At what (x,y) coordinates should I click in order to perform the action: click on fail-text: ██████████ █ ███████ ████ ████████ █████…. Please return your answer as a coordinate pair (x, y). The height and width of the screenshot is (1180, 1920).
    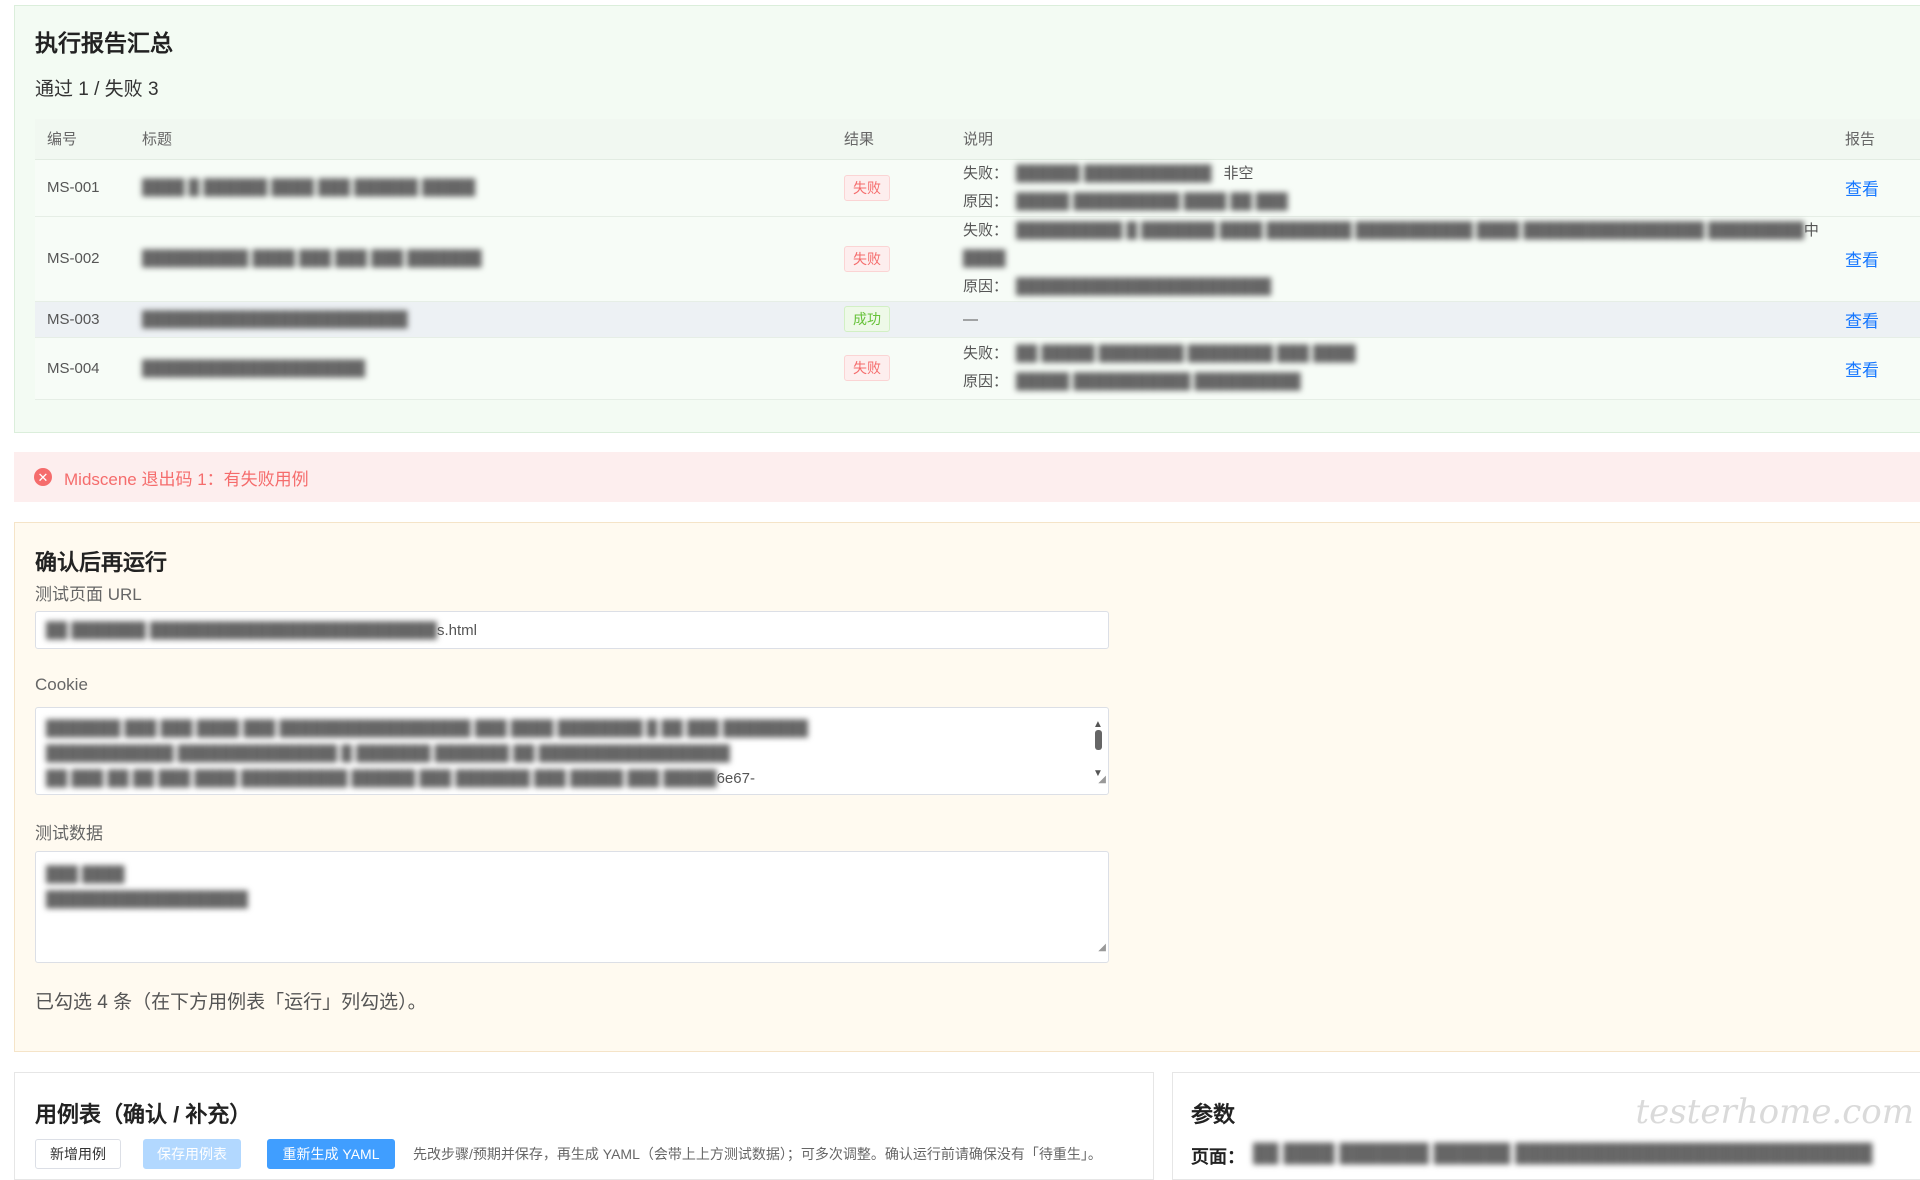
    Looking at the image, I should click on (1410, 230).